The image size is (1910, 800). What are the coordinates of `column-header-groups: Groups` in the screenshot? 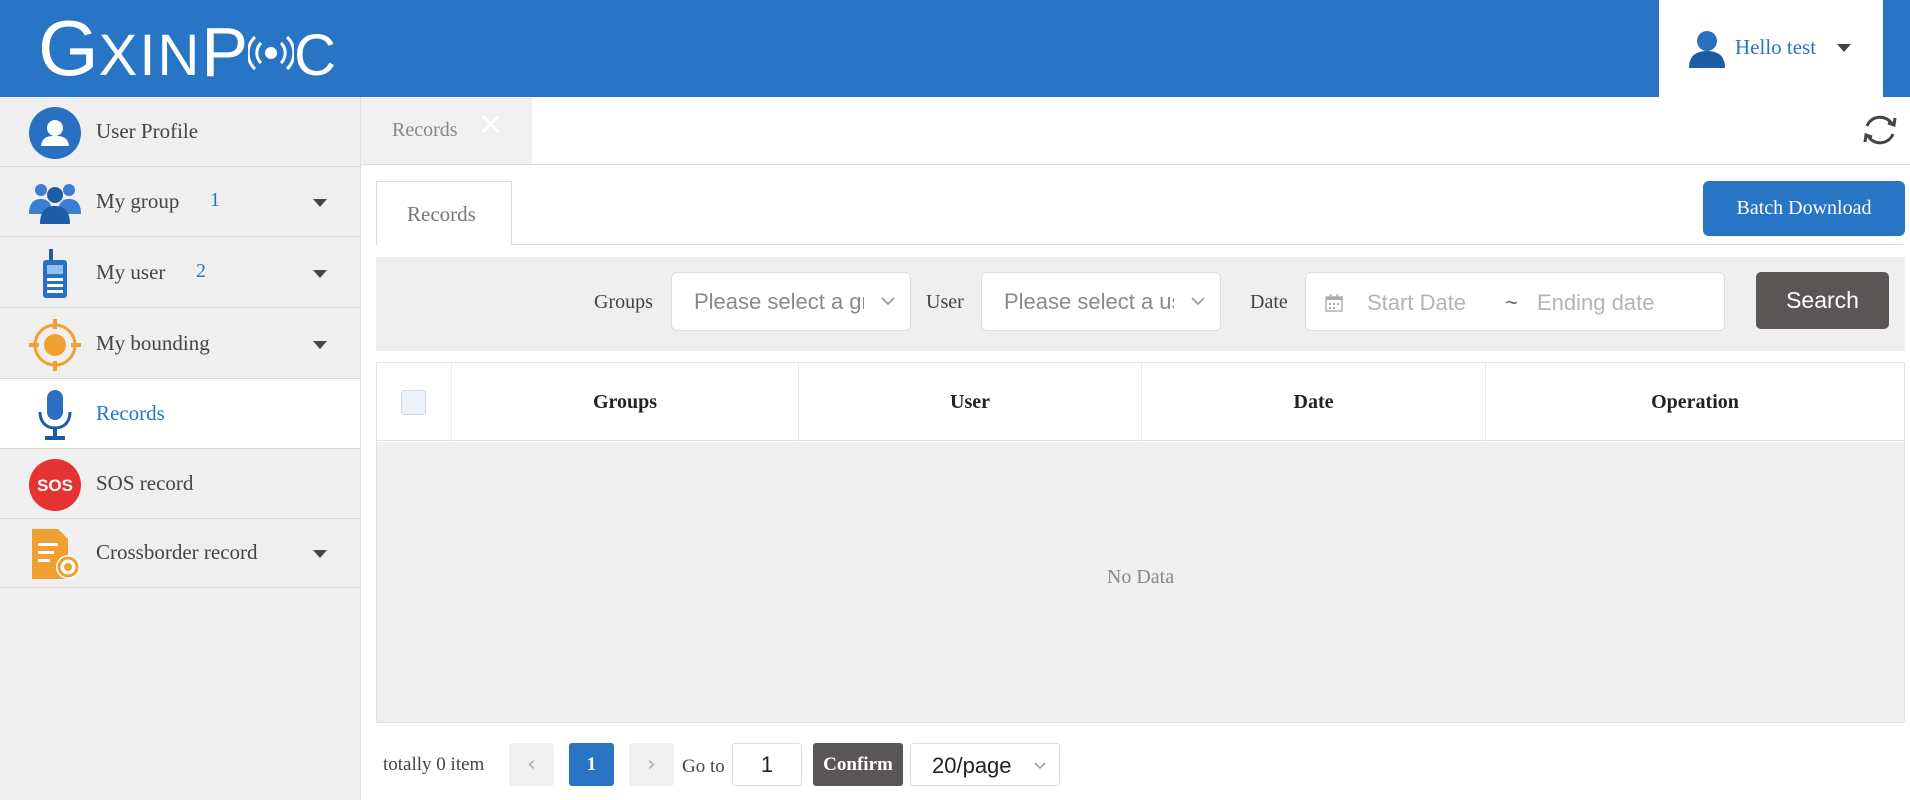 It's located at (624, 402).